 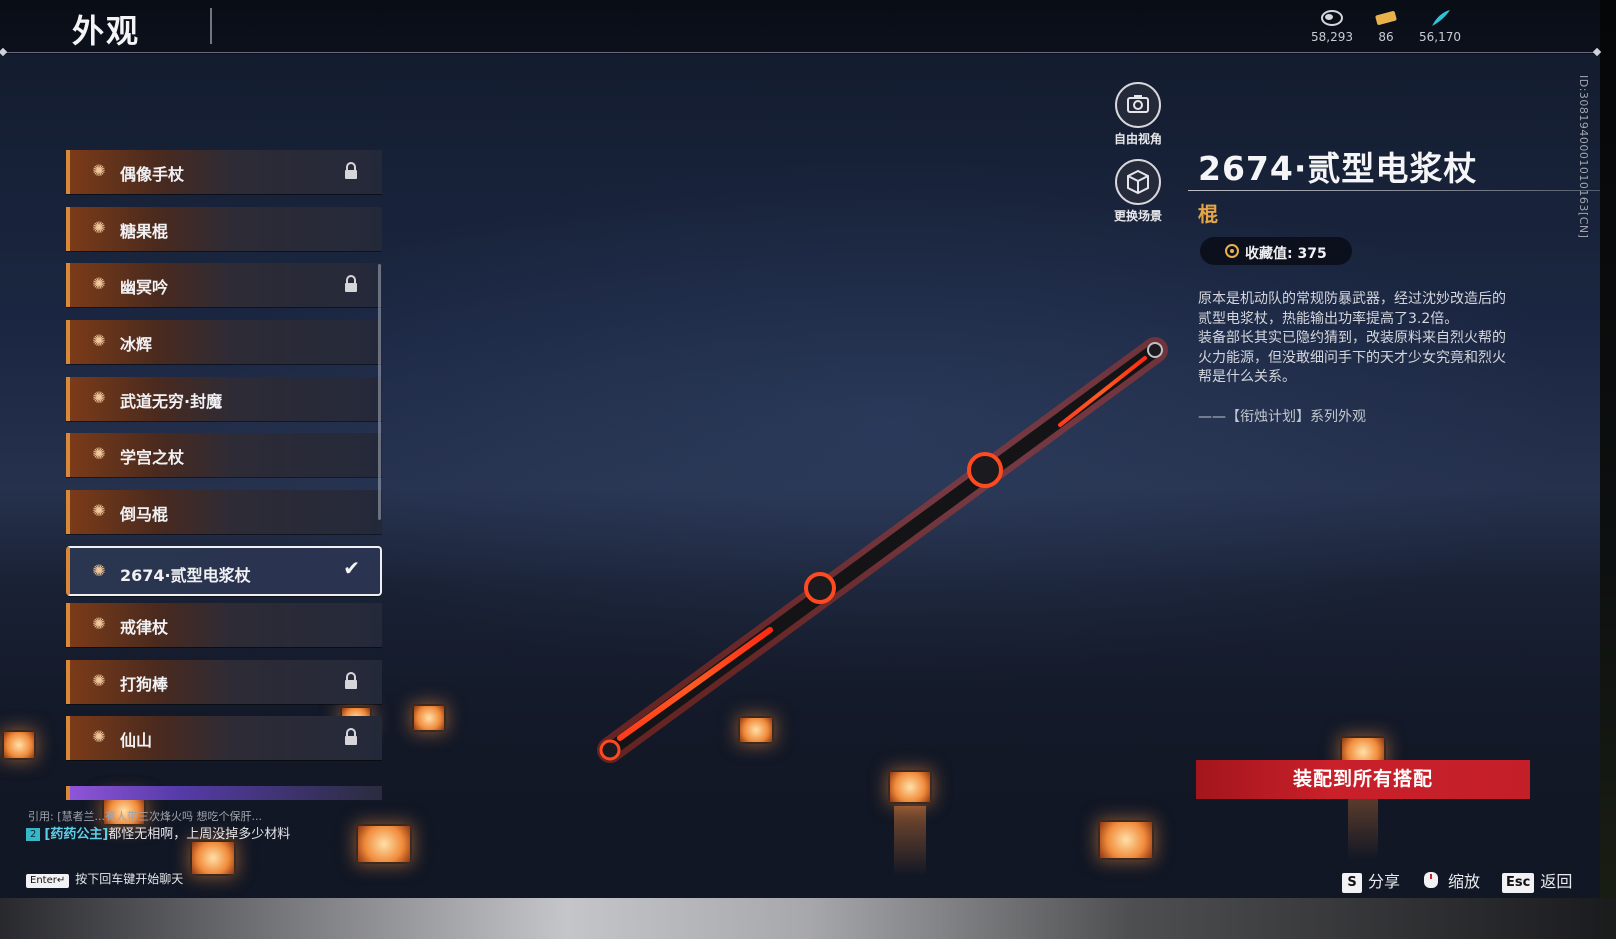 I want to click on chat-sender: [药药公主], so click(x=76, y=834).